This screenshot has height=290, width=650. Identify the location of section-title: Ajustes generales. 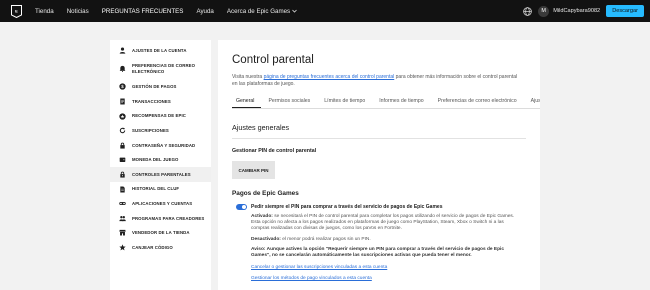
(261, 127).